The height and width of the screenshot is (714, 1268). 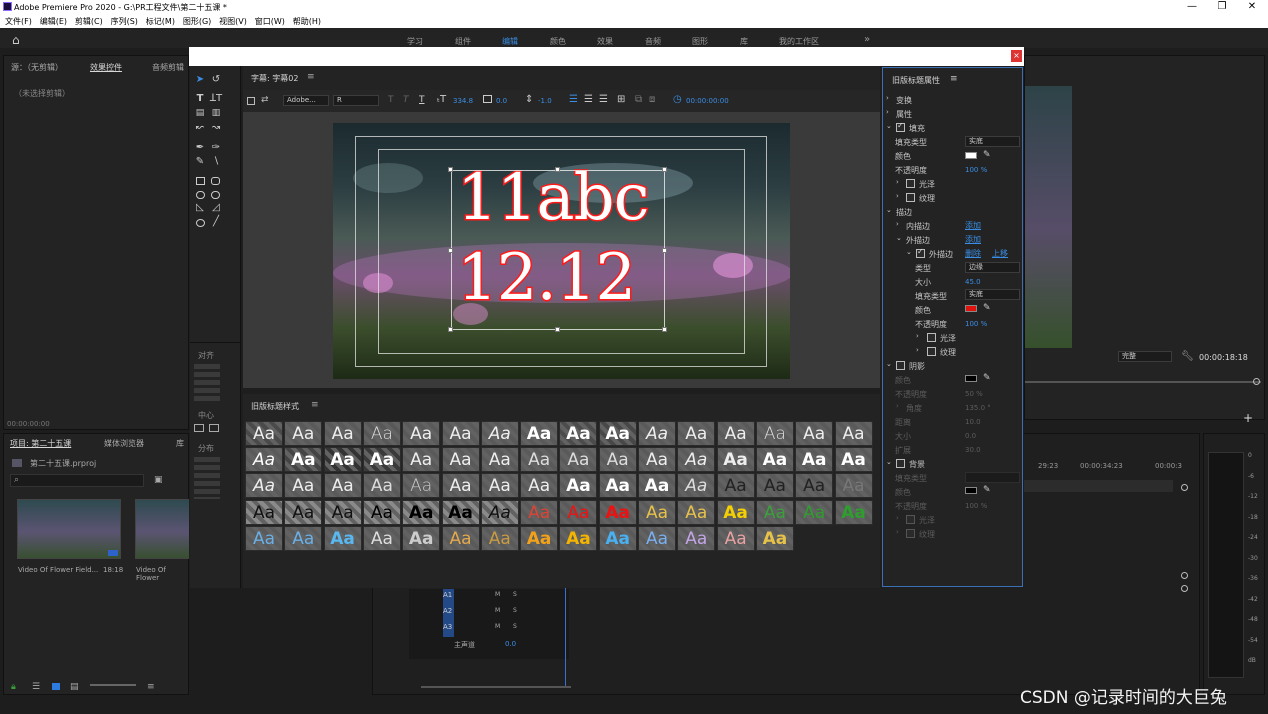 What do you see at coordinates (200, 207) in the screenshot?
I see `wedge-tool-icon: ◺` at bounding box center [200, 207].